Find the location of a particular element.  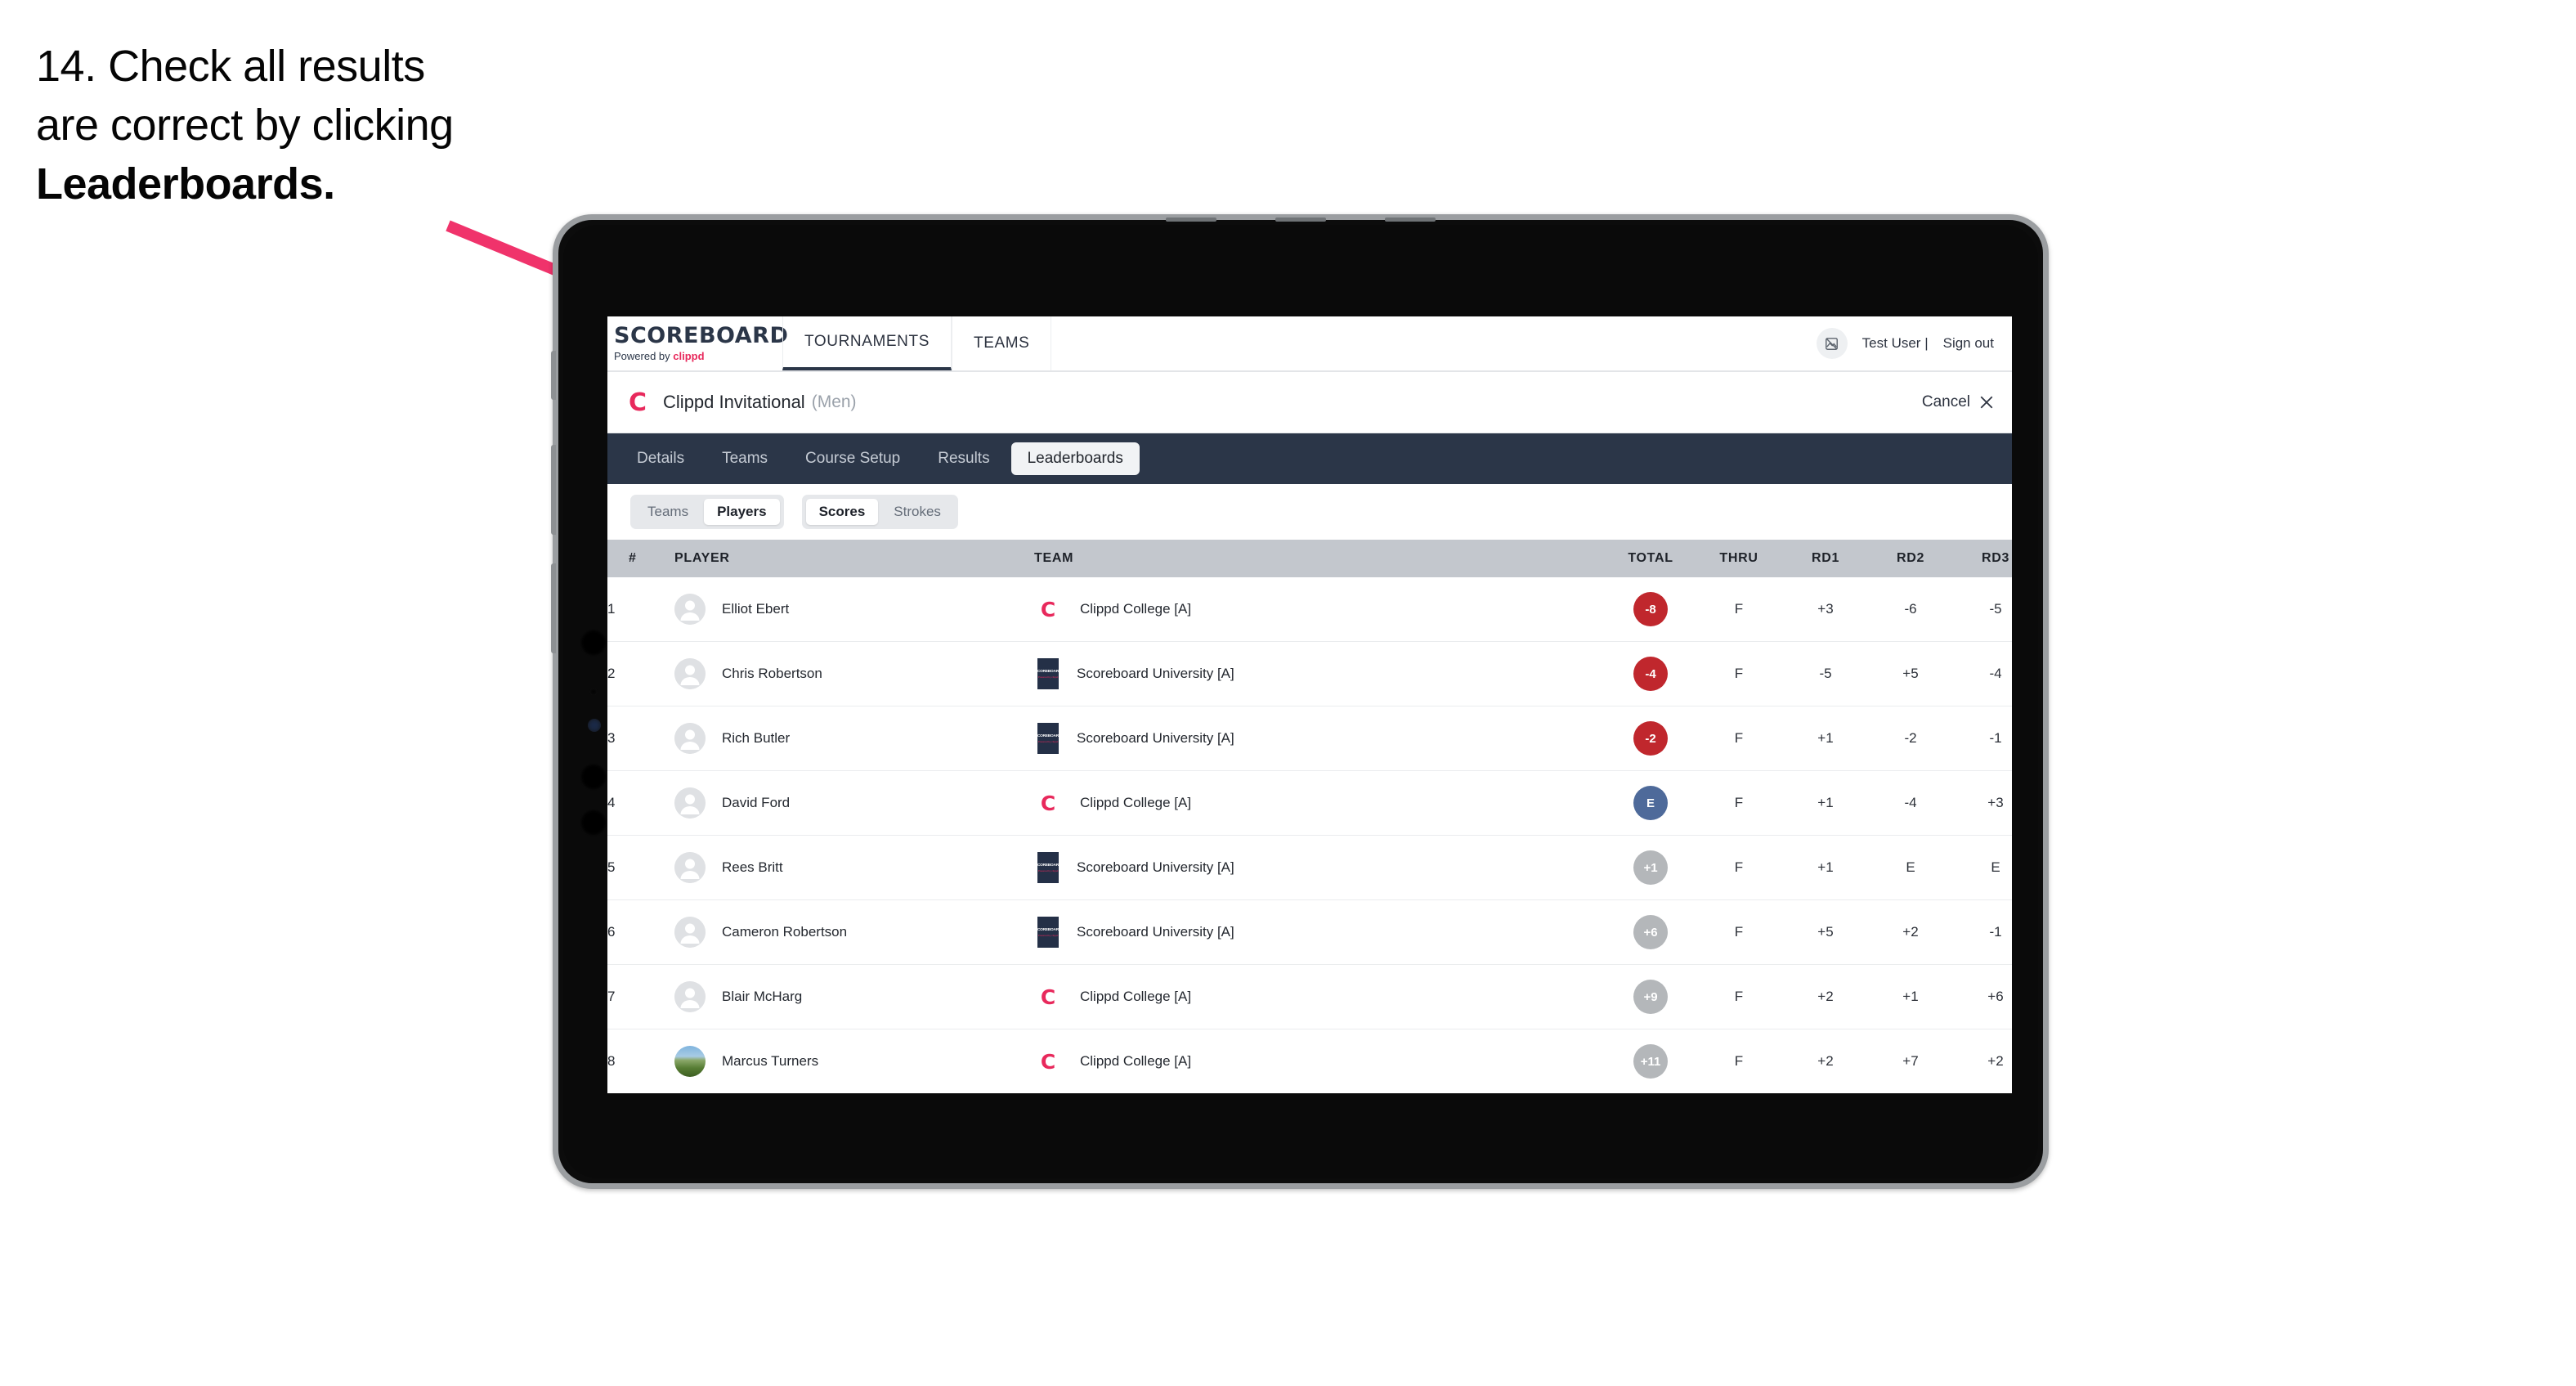

cancel-button: Cancel is located at coordinates (1958, 402).